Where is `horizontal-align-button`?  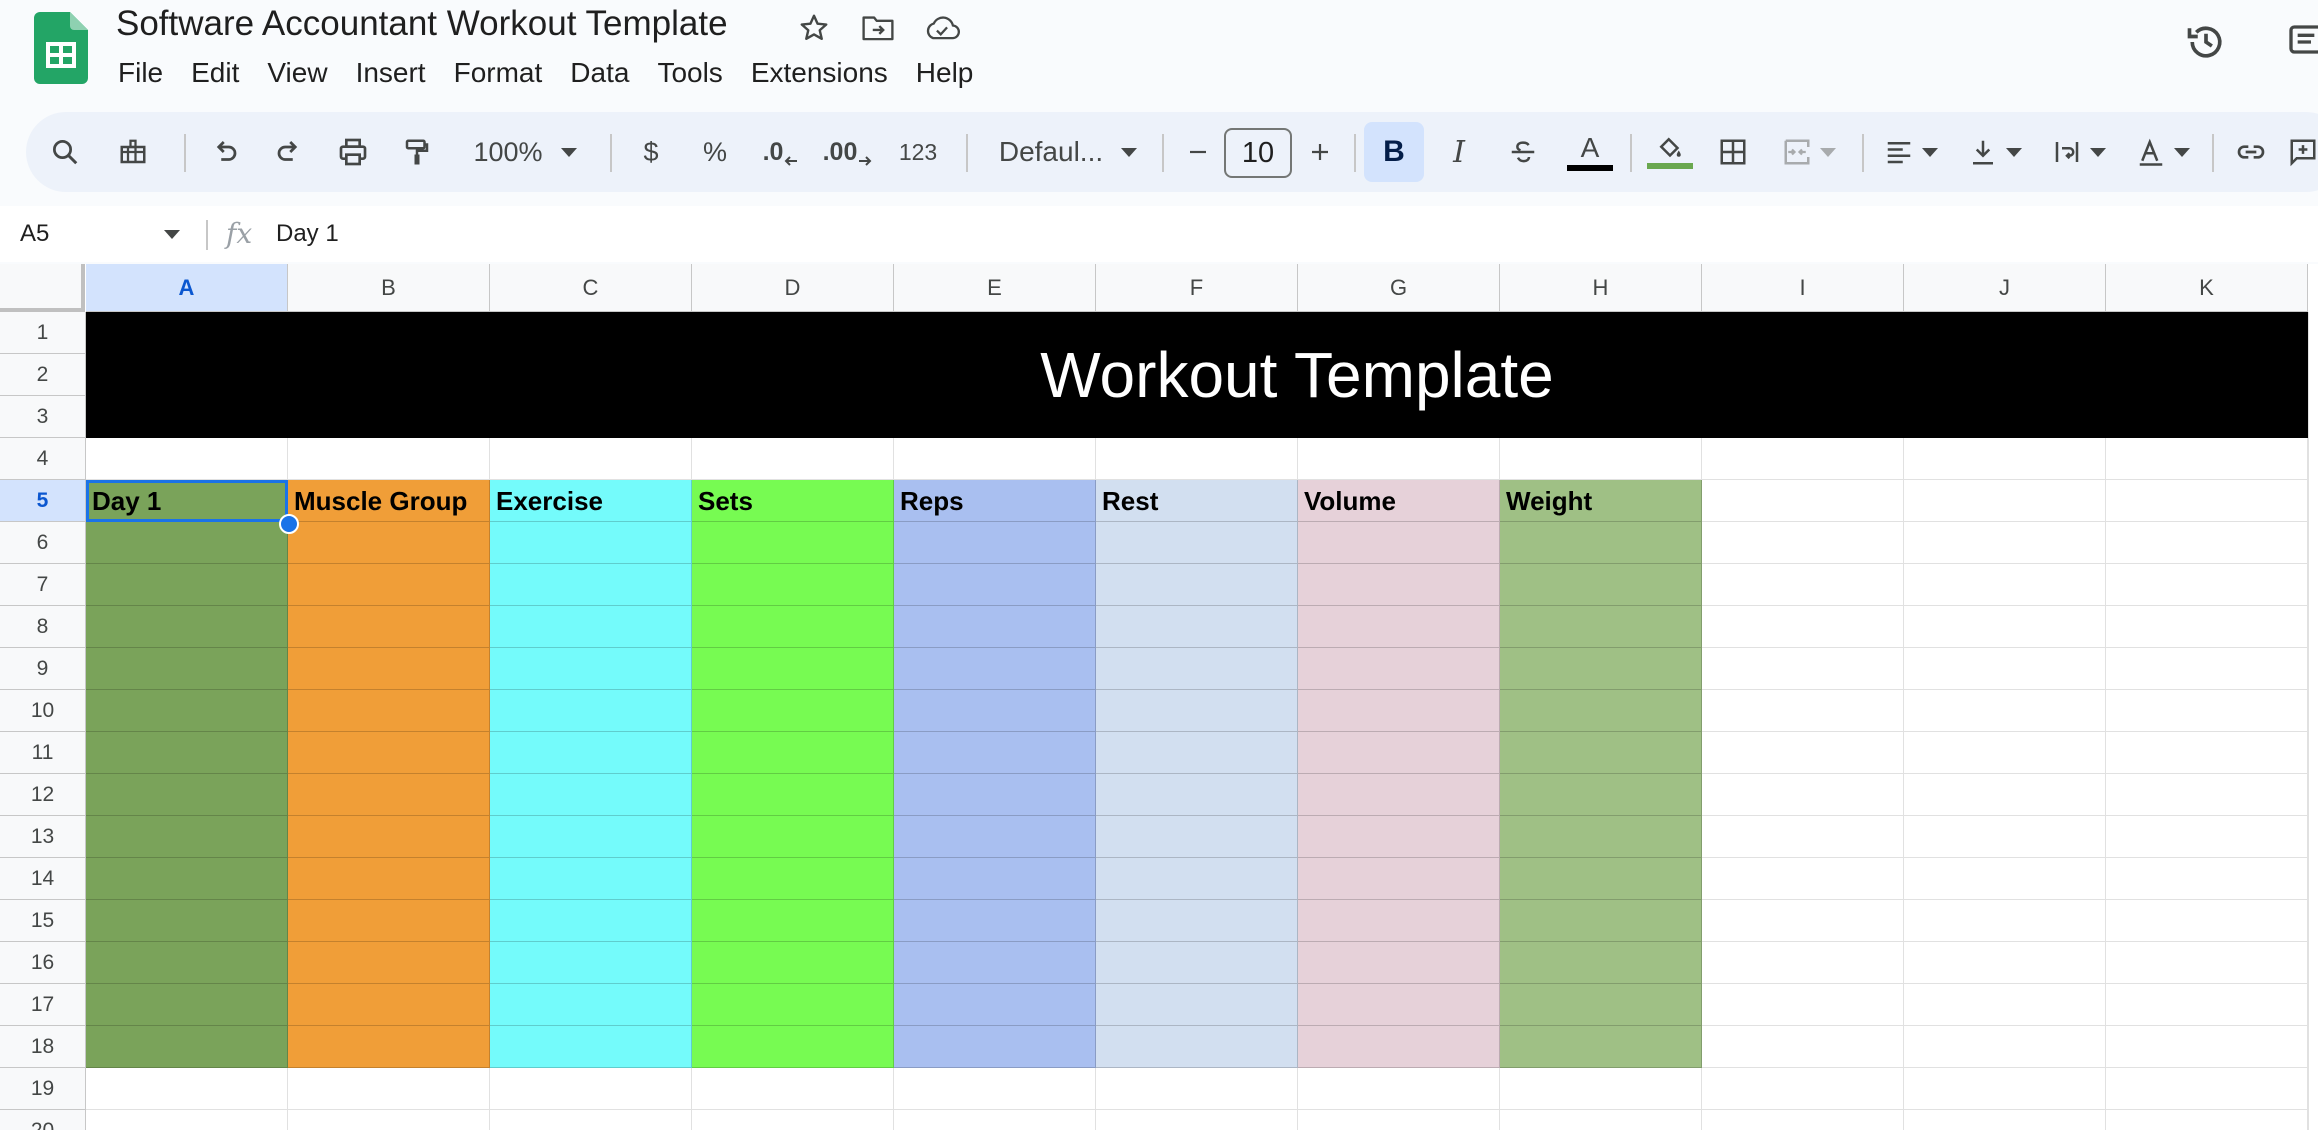
horizontal-align-button is located at coordinates (1911, 152).